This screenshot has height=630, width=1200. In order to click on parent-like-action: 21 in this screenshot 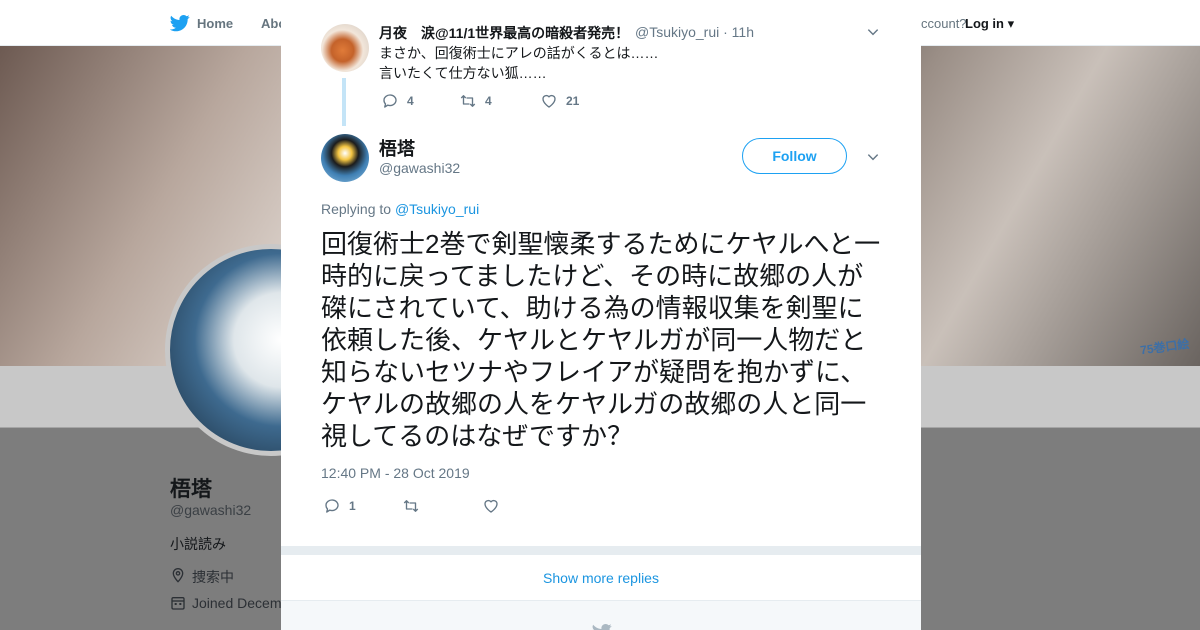, I will do `click(559, 101)`.